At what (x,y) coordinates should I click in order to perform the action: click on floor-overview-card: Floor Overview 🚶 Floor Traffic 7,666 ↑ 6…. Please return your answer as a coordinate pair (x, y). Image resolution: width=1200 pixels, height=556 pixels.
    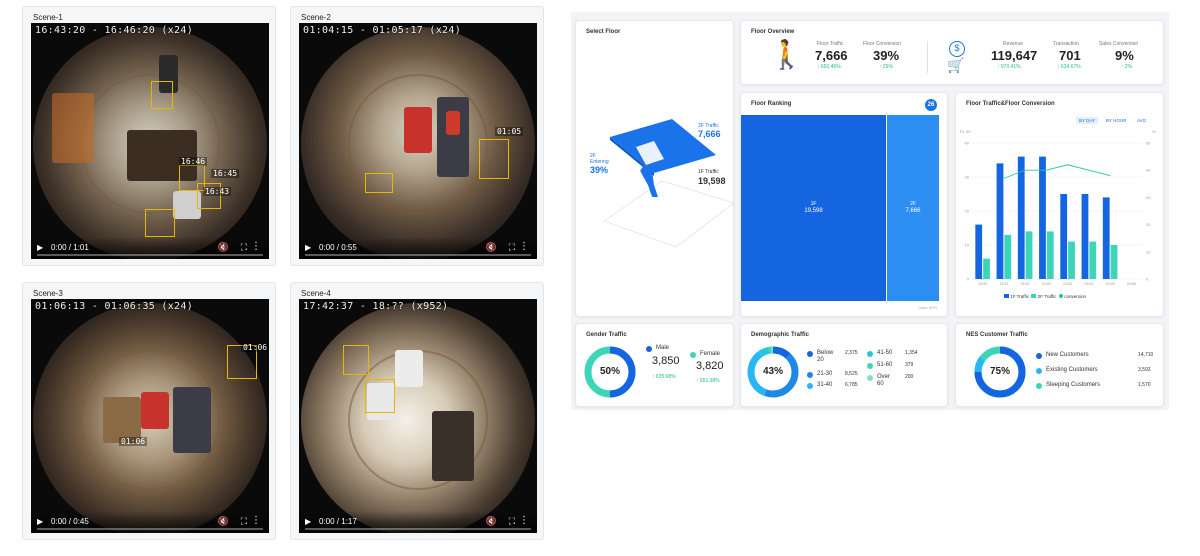
    Looking at the image, I should click on (952, 52).